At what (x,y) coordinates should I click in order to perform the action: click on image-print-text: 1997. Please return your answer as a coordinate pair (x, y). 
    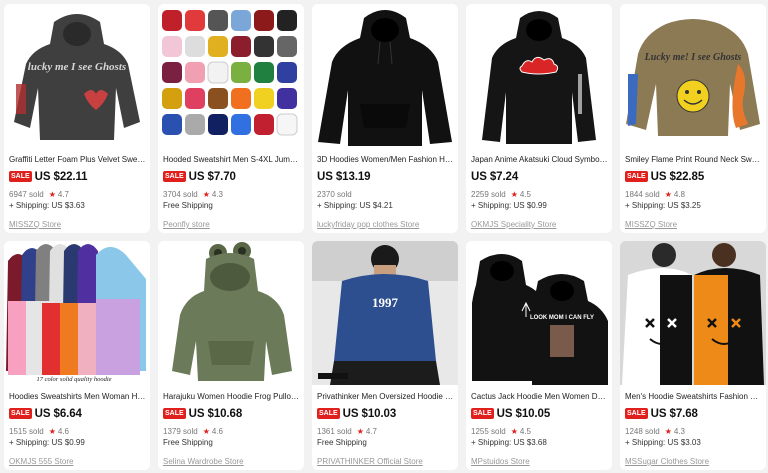
    Looking at the image, I should click on (385, 302).